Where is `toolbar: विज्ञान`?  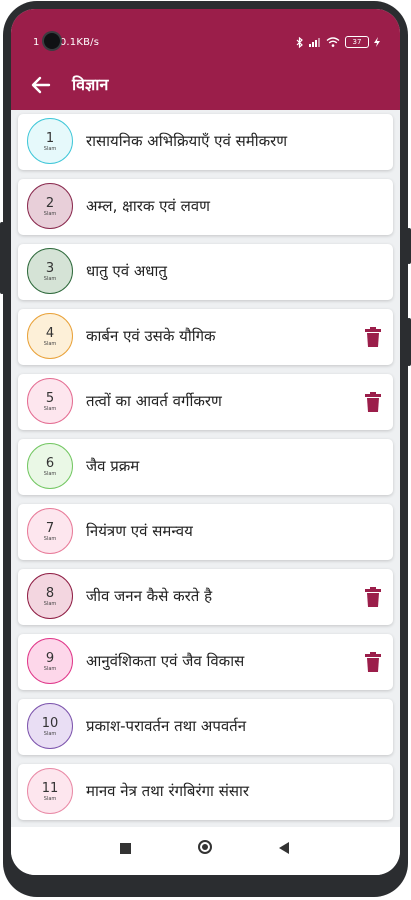
toolbar: विज्ञान is located at coordinates (205, 85).